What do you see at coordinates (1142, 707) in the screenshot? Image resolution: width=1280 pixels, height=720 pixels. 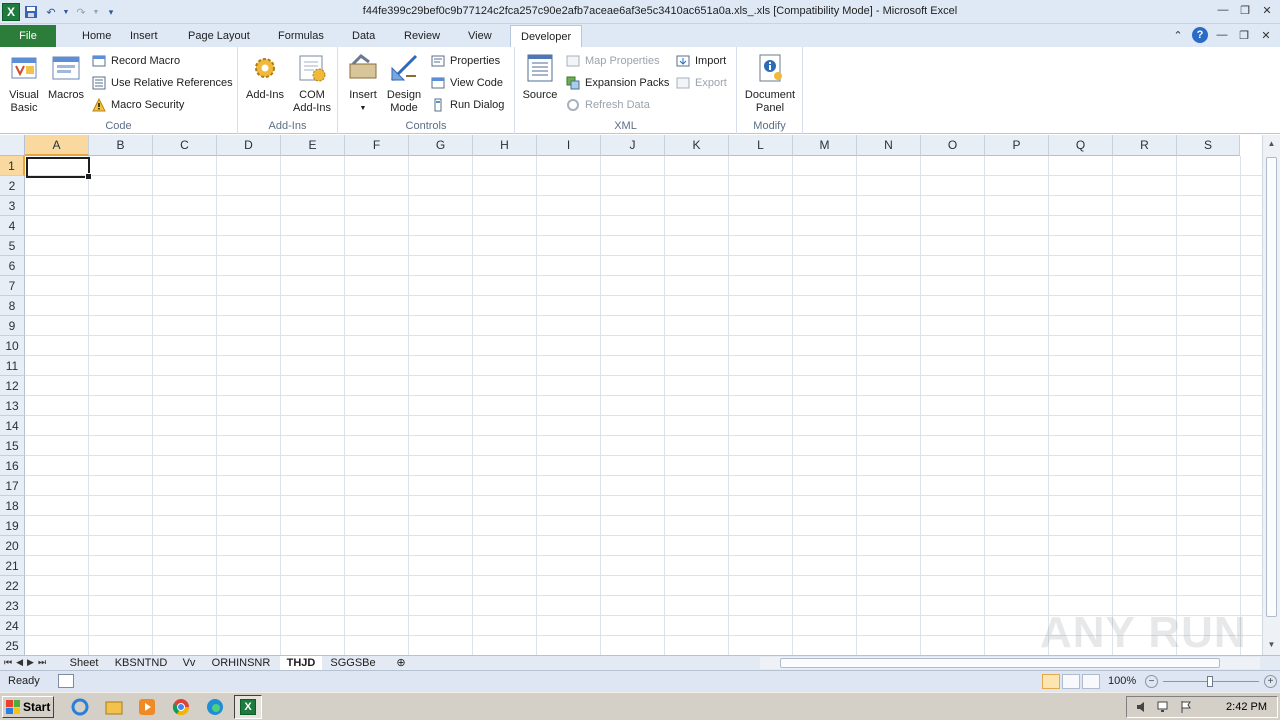 I see `volume-icon` at bounding box center [1142, 707].